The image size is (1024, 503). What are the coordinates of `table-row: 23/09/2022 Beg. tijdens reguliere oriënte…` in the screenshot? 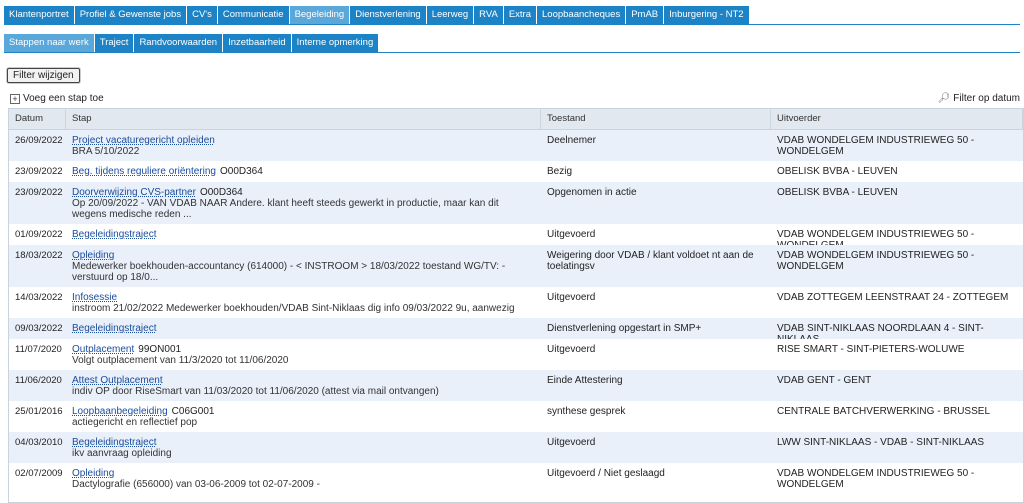 It's located at (516, 171).